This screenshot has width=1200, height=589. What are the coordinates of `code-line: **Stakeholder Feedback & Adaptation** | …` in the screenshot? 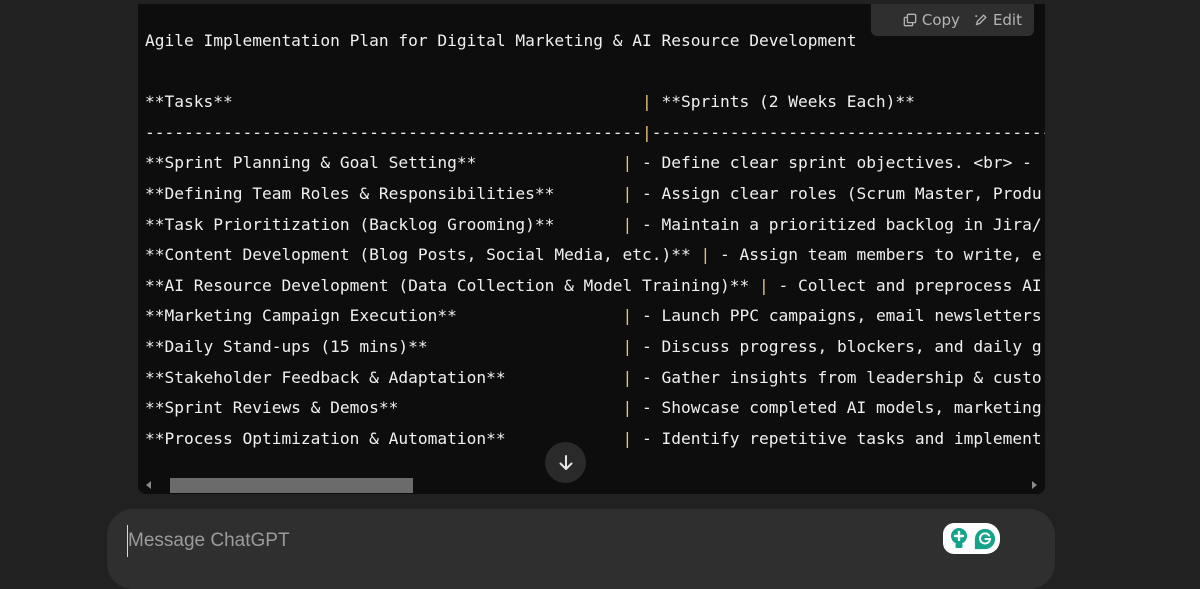 It's located at (593, 377).